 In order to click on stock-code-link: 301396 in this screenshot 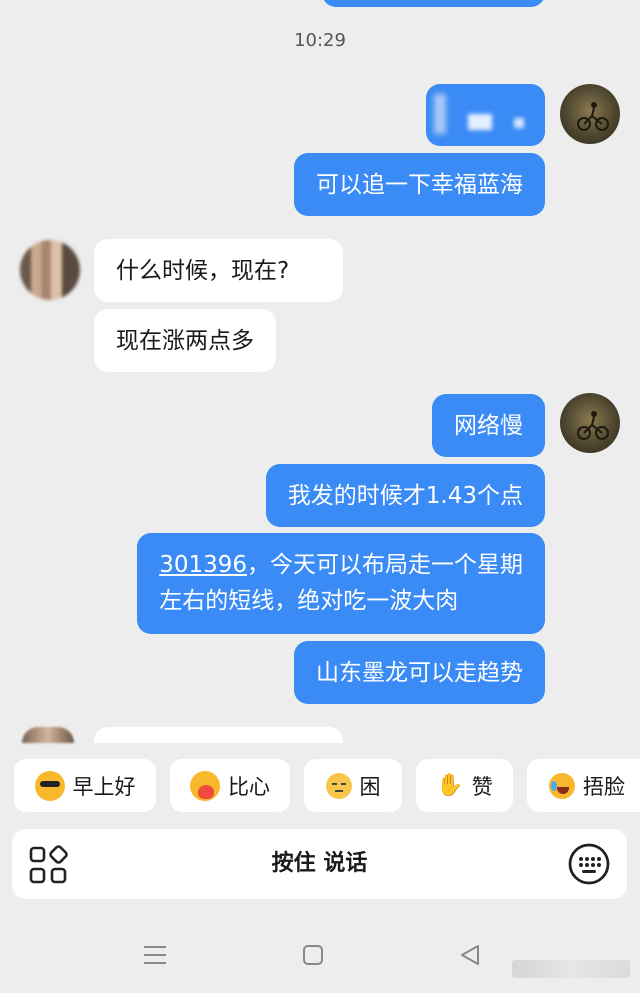, I will do `click(203, 565)`.